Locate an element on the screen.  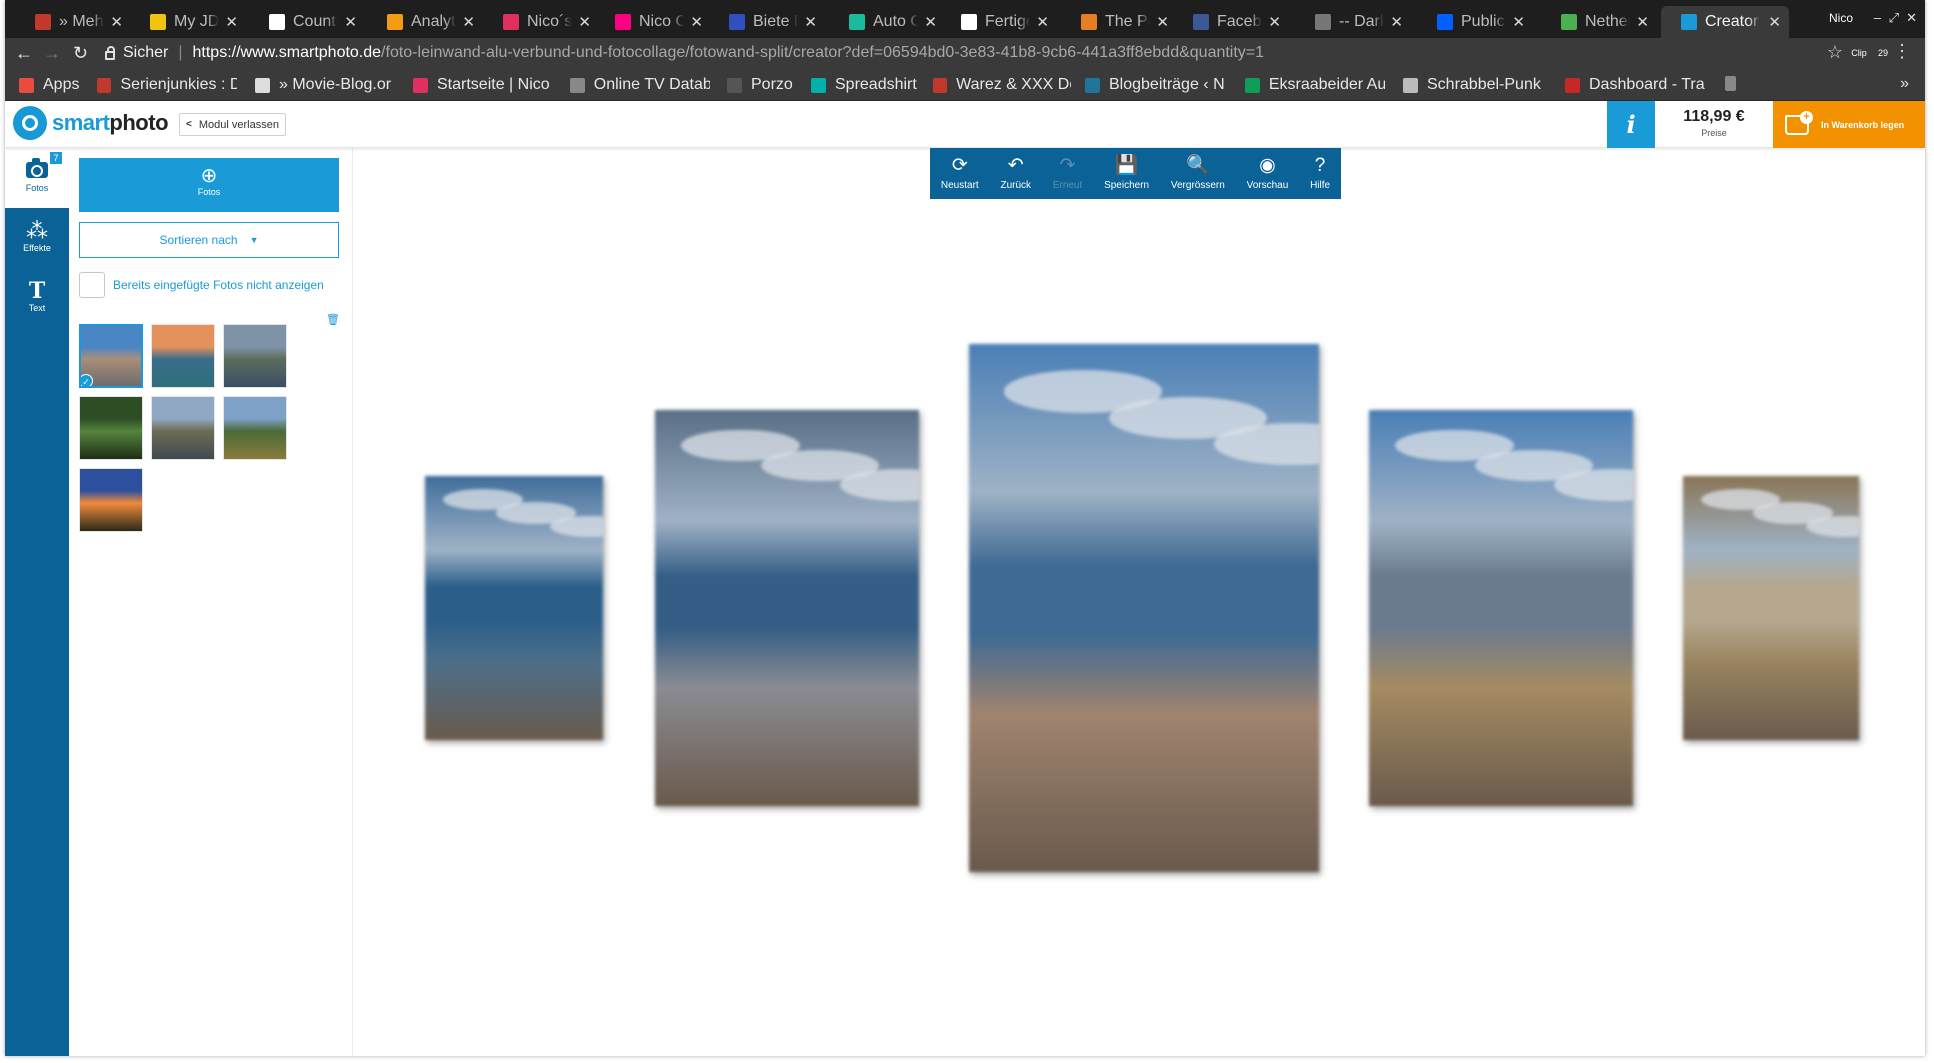
toolbar-button-vorschau: ◉ Vorschau is located at coordinates (1267, 173).